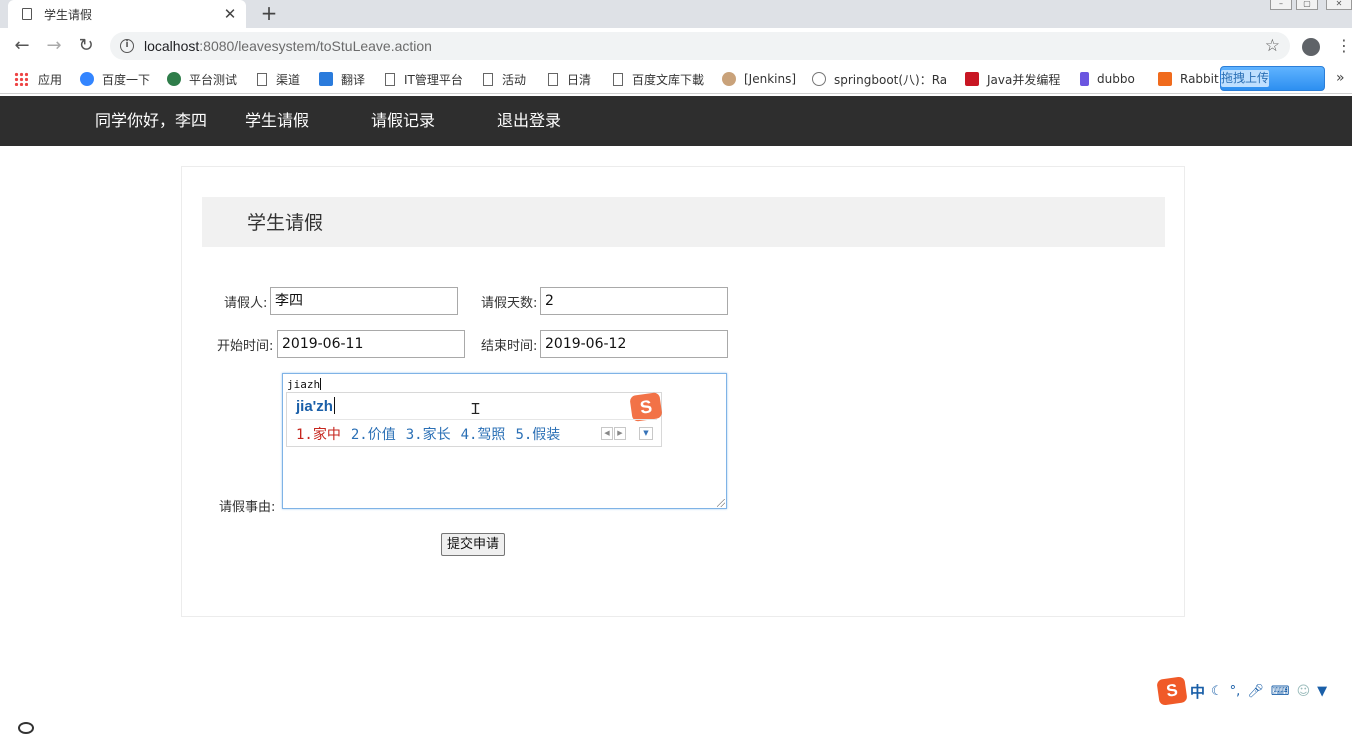 The image size is (1352, 734). What do you see at coordinates (342, 79) in the screenshot?
I see `bookmark-translate: 翻译` at bounding box center [342, 79].